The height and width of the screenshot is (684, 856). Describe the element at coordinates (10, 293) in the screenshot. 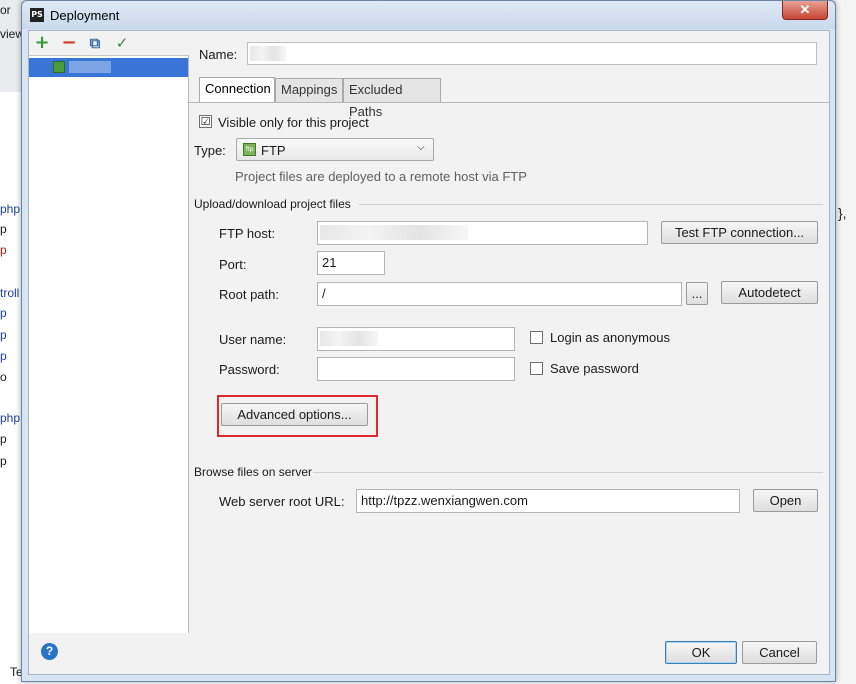

I see `background-code-text: troll` at that location.